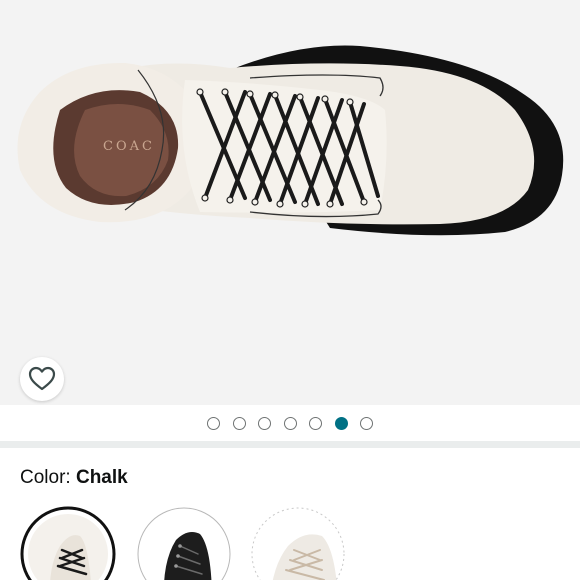 The image size is (580, 580). What do you see at coordinates (341, 423) in the screenshot?
I see `pagination-dot-6-active` at bounding box center [341, 423].